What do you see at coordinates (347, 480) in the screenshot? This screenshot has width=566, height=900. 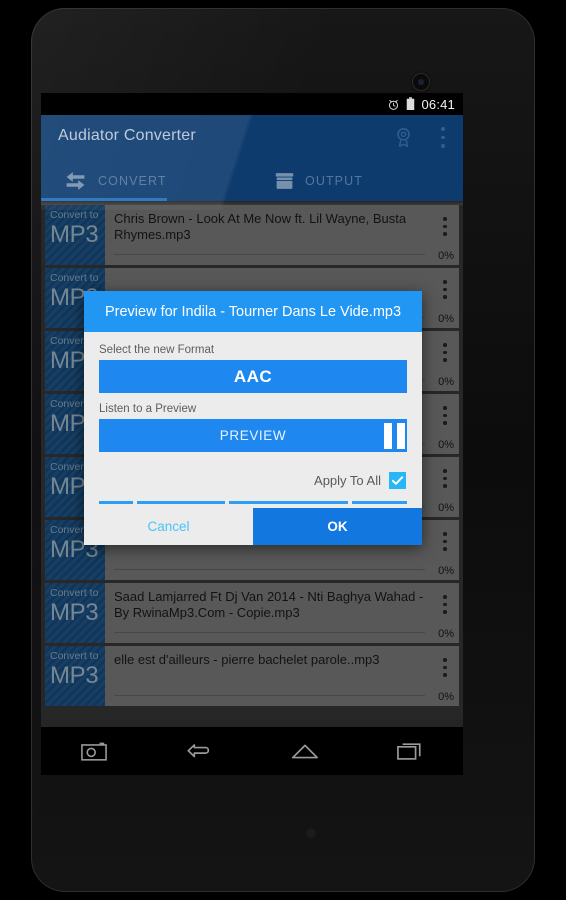 I see `apply-to-all-label: Apply To All` at bounding box center [347, 480].